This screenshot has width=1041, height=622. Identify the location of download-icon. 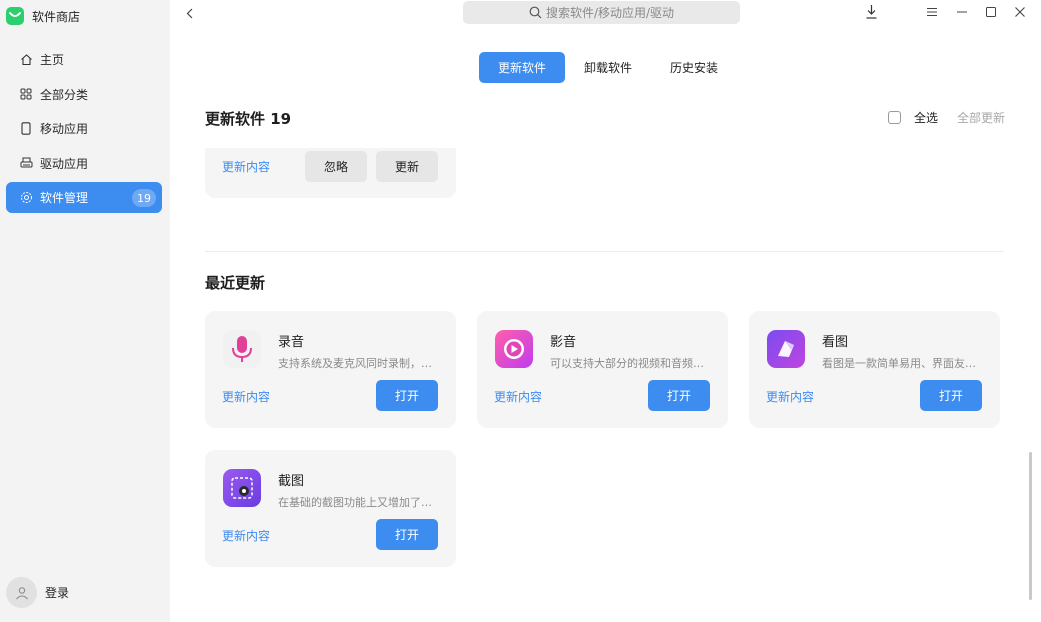
(871, 12).